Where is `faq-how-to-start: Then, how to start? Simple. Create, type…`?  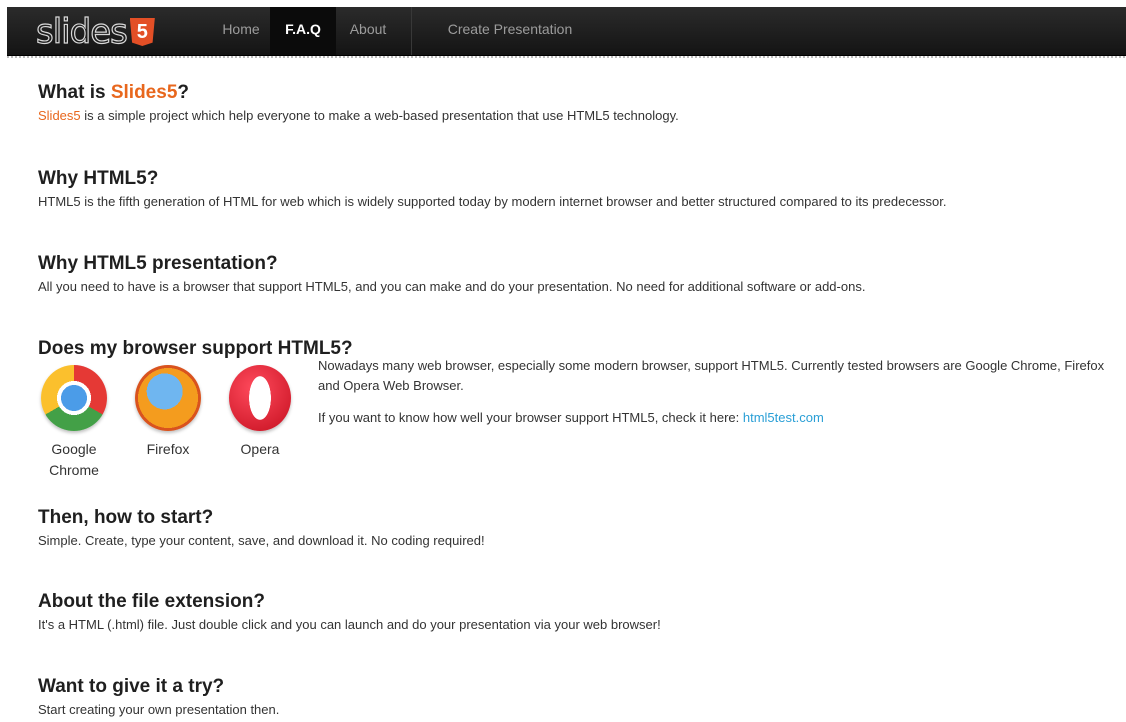 faq-how-to-start: Then, how to start? Simple. Create, type… is located at coordinates (580, 528).